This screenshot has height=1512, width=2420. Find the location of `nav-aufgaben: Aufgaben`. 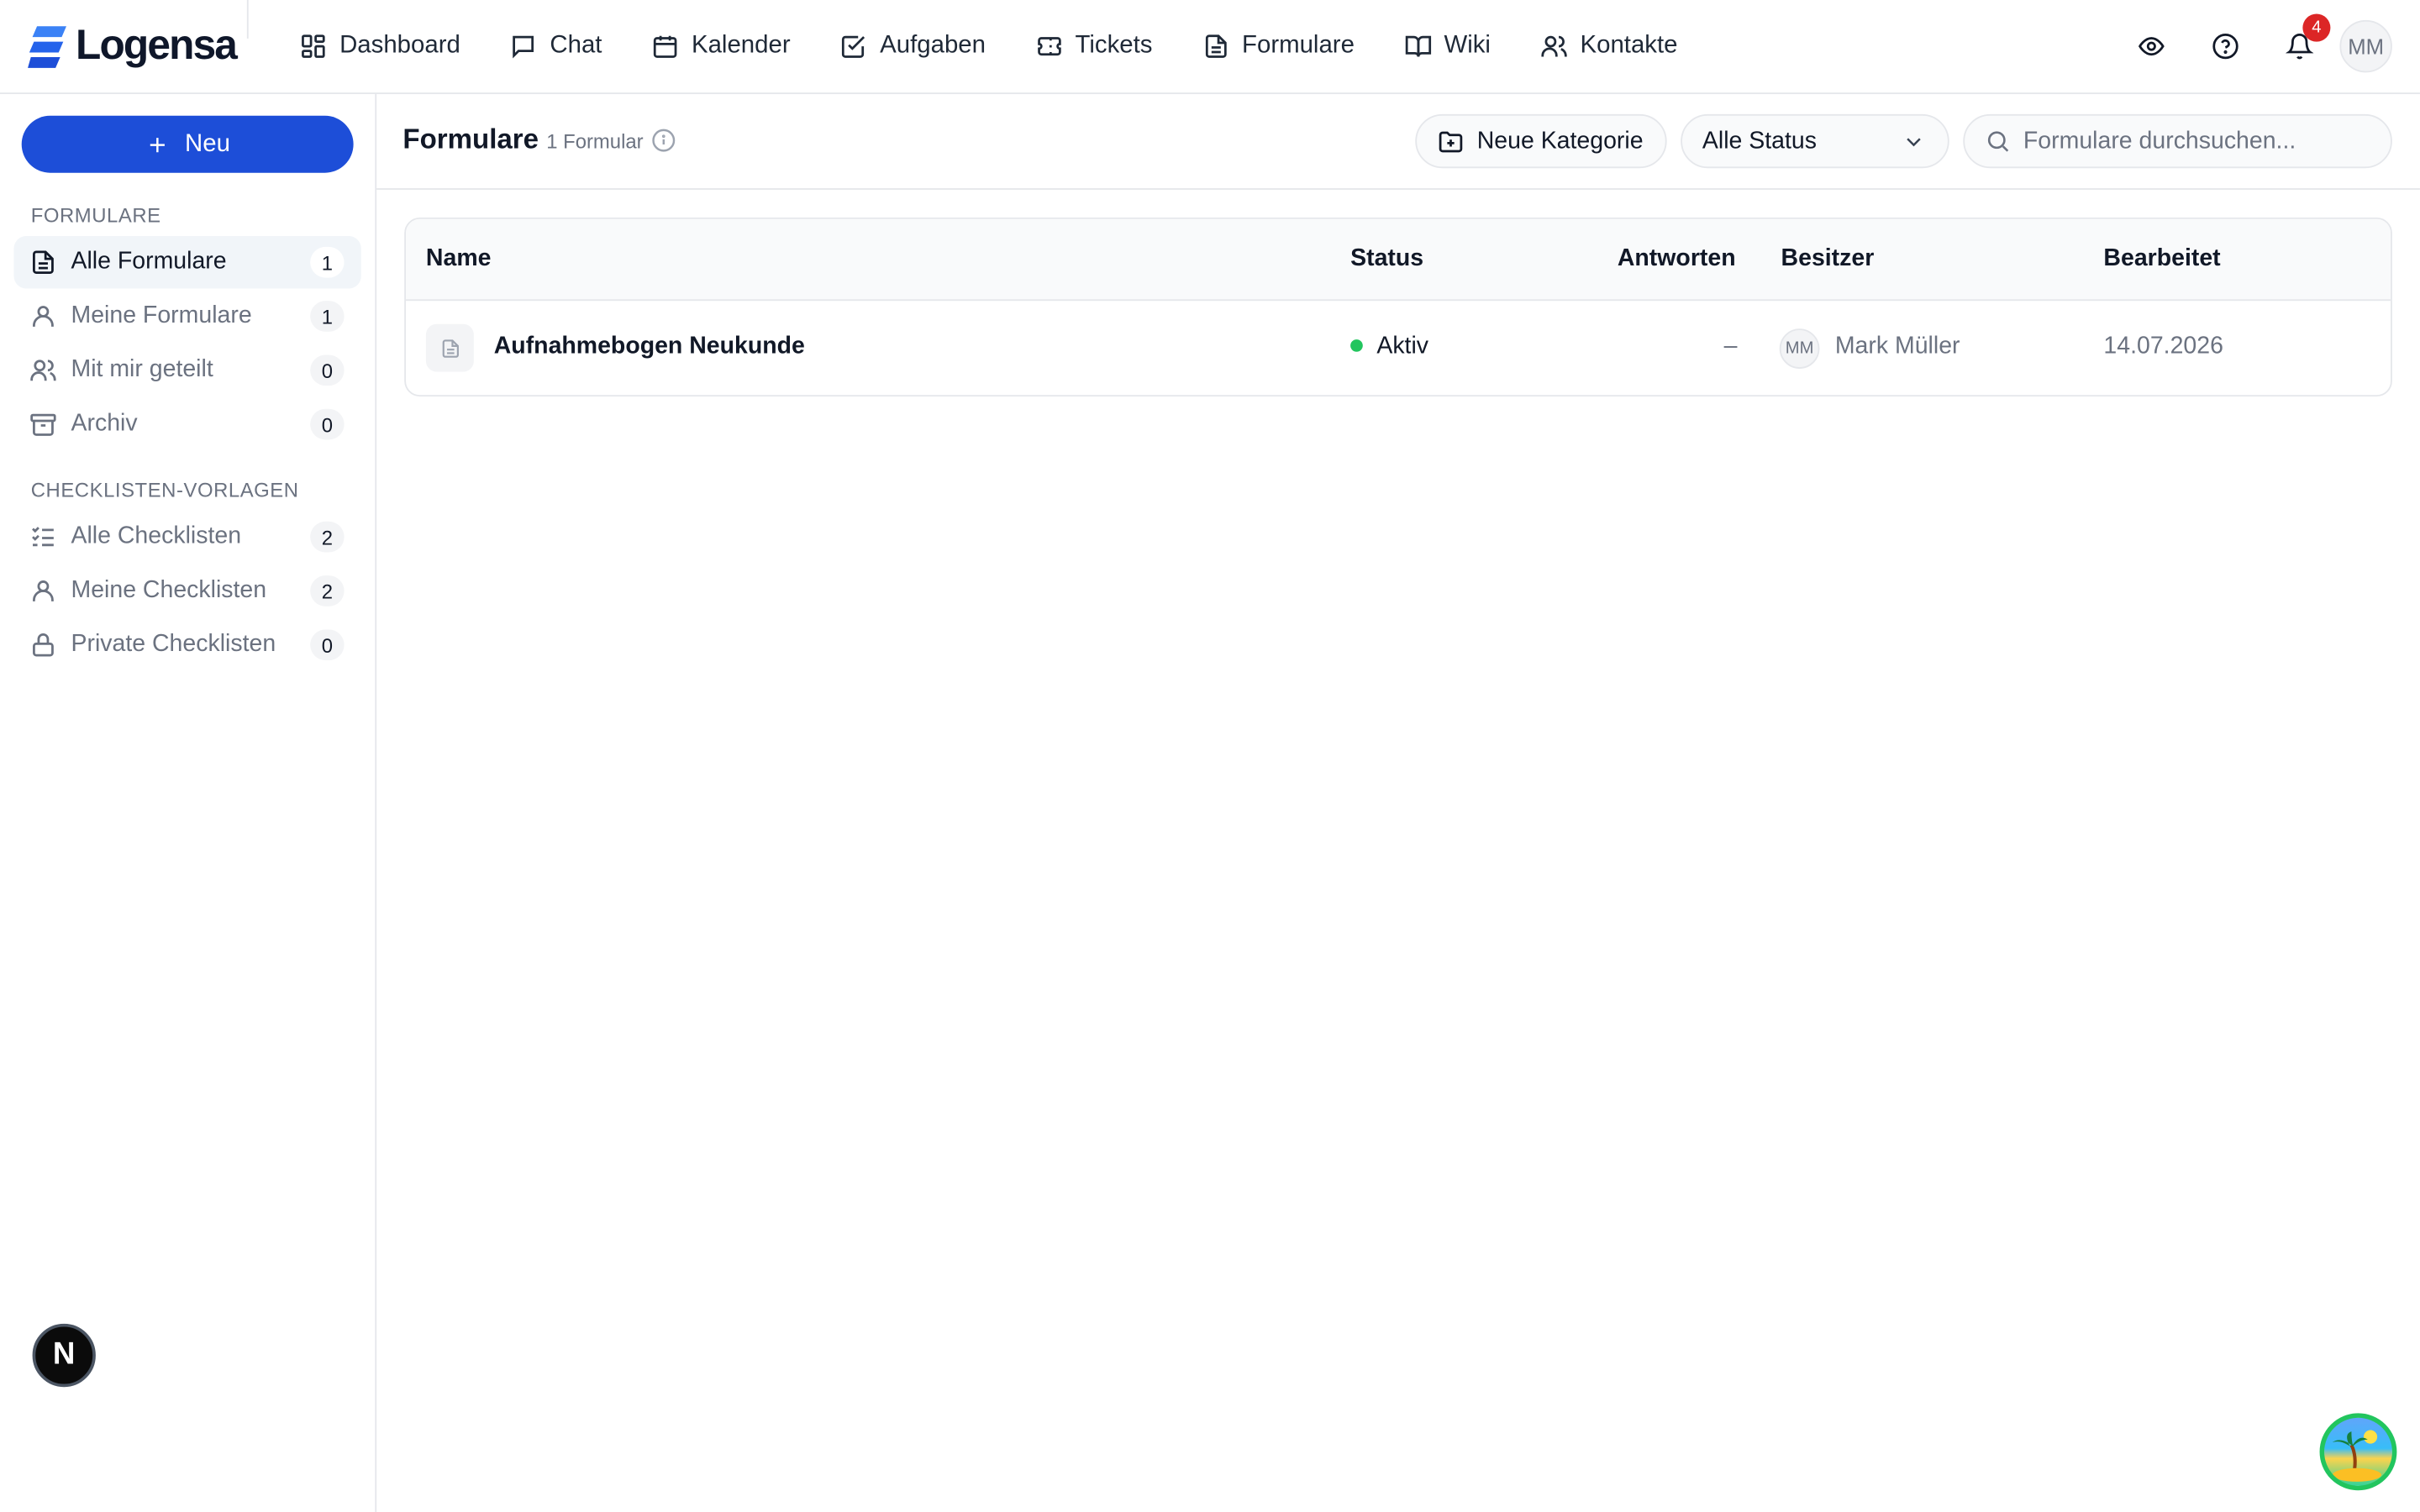

nav-aufgaben: Aufgaben is located at coordinates (912, 46).